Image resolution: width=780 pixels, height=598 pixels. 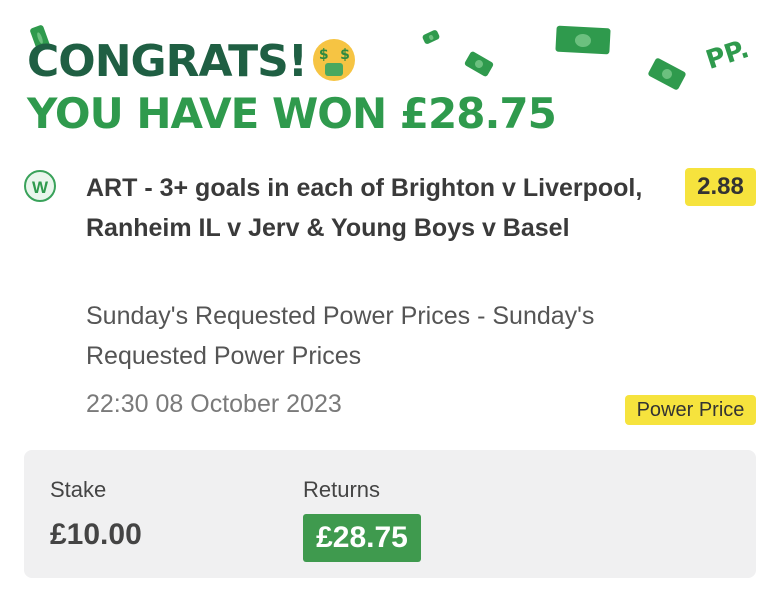 I want to click on stake-label: Stake, so click(x=78, y=489).